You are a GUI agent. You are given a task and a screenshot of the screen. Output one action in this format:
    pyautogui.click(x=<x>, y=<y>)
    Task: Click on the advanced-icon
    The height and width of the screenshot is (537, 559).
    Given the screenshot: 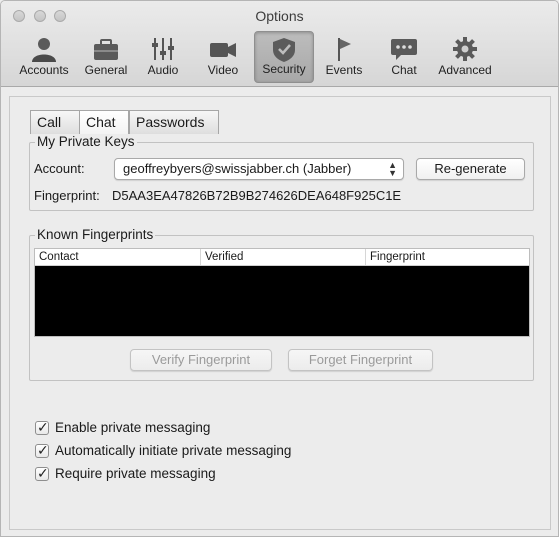 What is the action you would take?
    pyautogui.click(x=465, y=49)
    